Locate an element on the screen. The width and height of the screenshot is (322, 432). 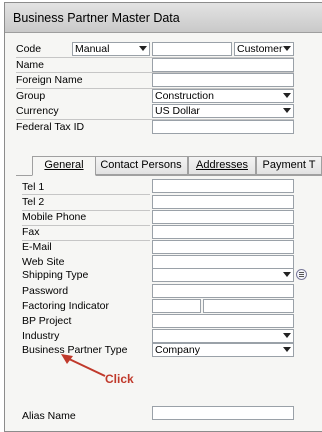
alias-name-label: Alias Name is located at coordinates (49, 416).